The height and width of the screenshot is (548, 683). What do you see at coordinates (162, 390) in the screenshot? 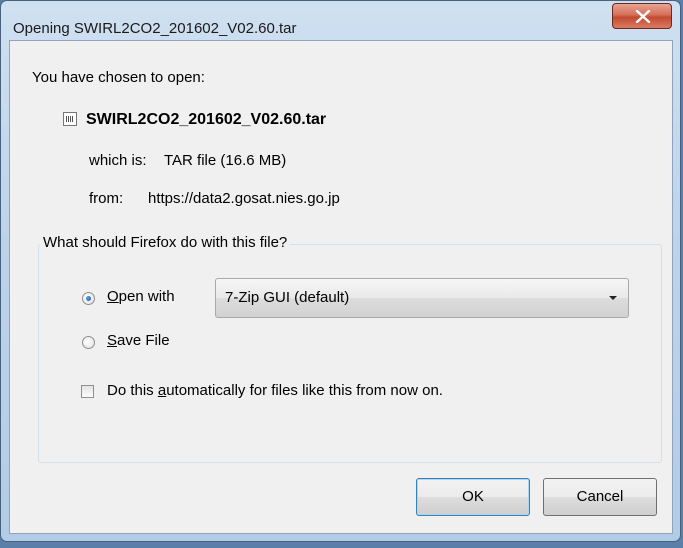
I see `auto-mnemonic: a` at bounding box center [162, 390].